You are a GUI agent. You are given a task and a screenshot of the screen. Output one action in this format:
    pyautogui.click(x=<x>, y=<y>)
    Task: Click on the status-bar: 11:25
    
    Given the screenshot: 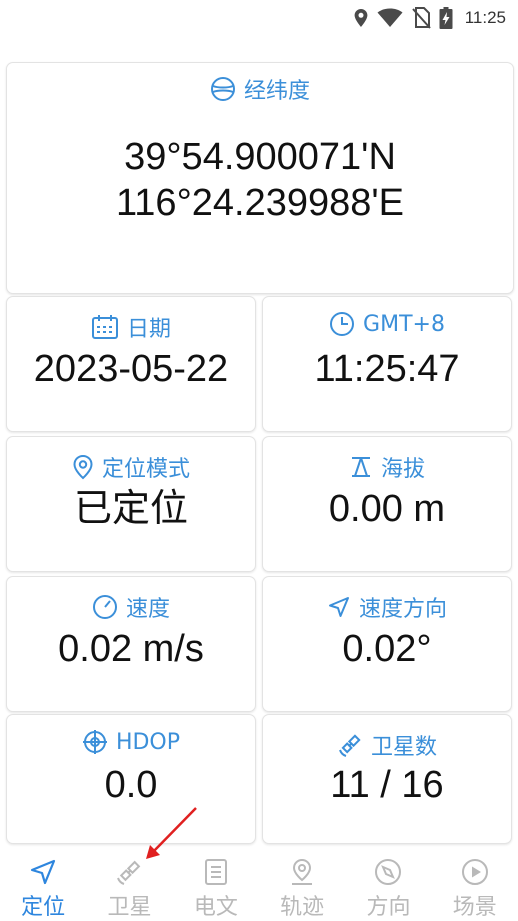 What is the action you would take?
    pyautogui.click(x=259, y=18)
    